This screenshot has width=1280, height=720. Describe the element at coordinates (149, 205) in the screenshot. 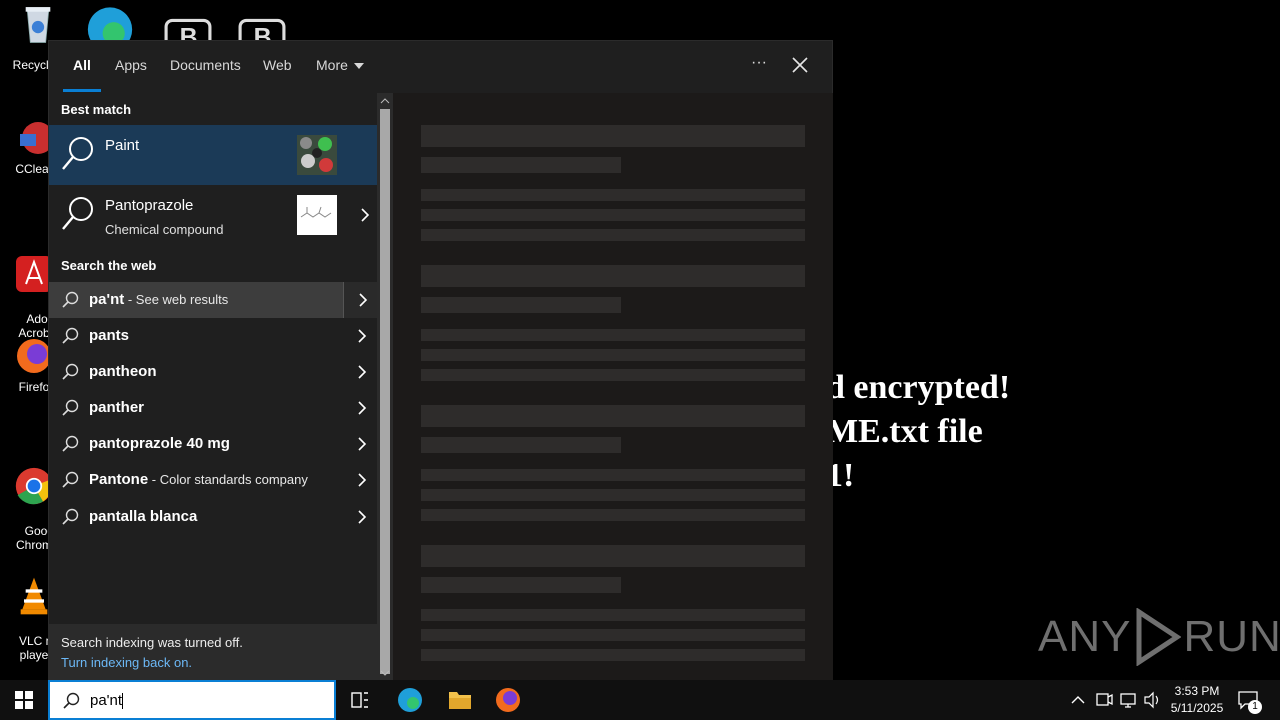

I see `best-match-title: Pantoprazole` at that location.